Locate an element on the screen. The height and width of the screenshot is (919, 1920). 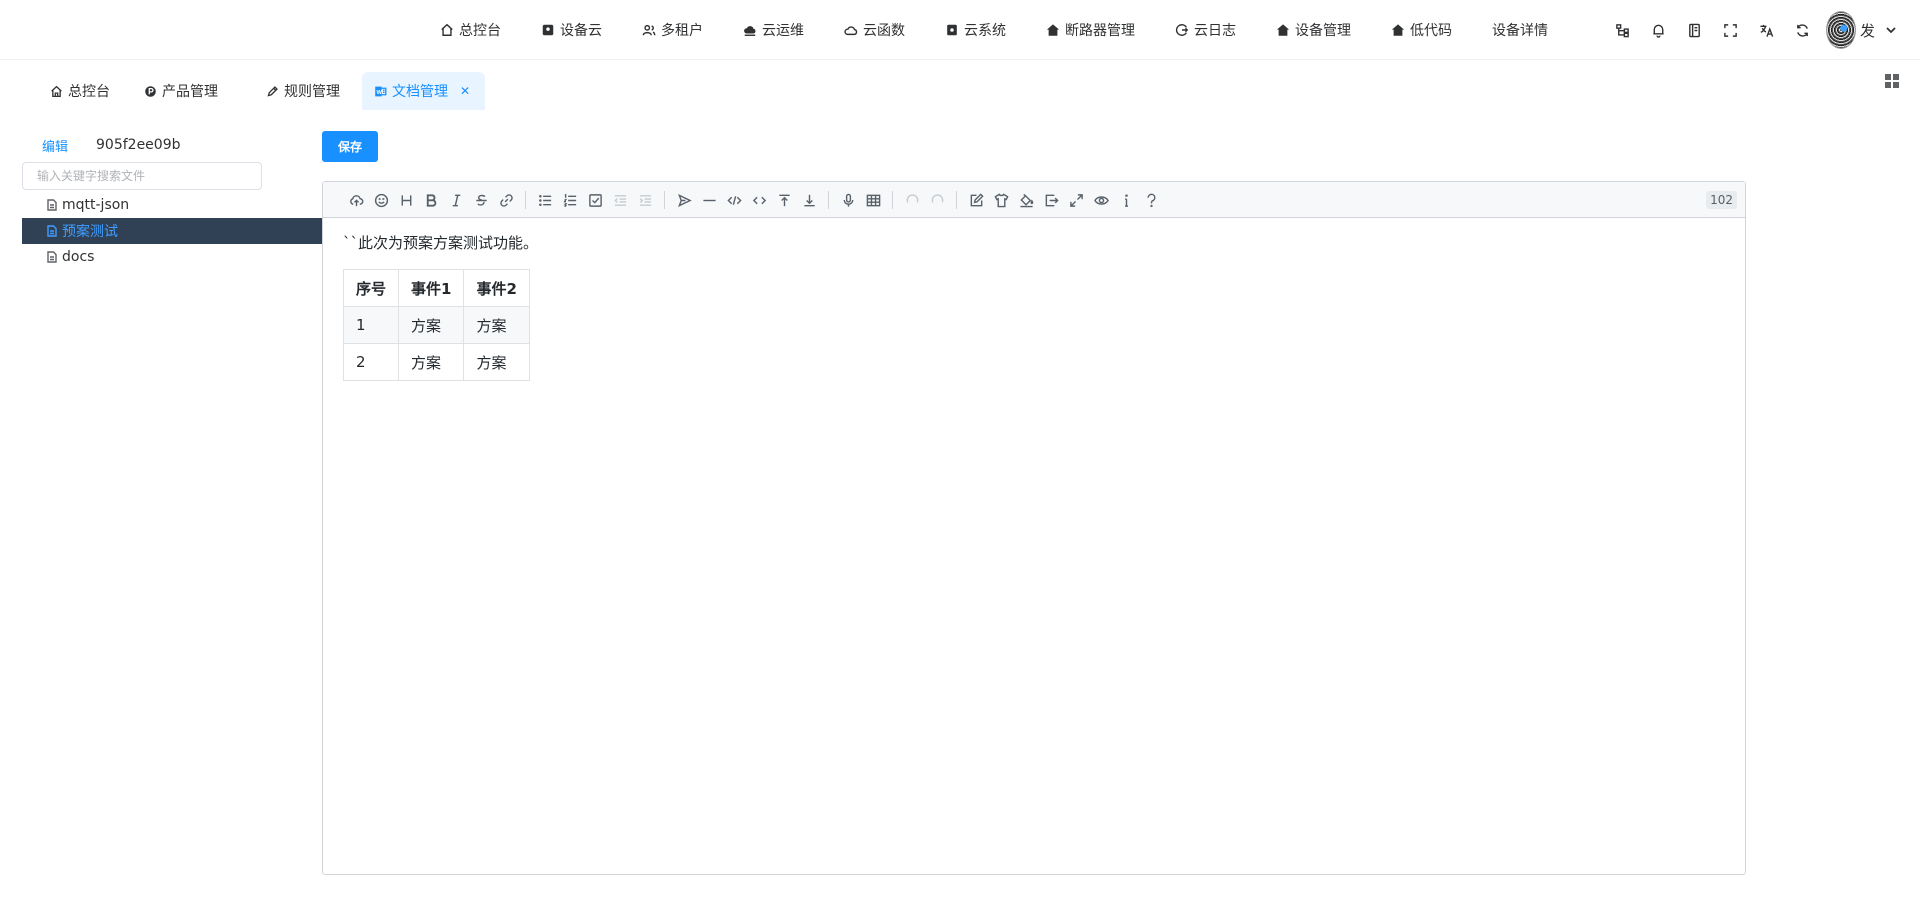
nav-item-cloud-function: 云函数 is located at coordinates (874, 30).